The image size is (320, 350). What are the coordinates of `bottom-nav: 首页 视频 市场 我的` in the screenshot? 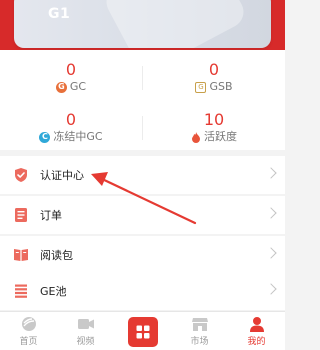 It's located at (142, 330).